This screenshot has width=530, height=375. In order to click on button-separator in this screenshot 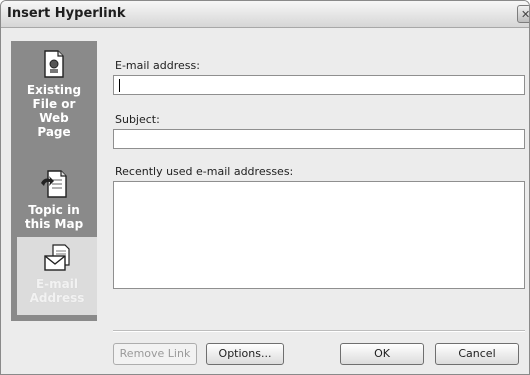, I will do `click(319, 331)`.